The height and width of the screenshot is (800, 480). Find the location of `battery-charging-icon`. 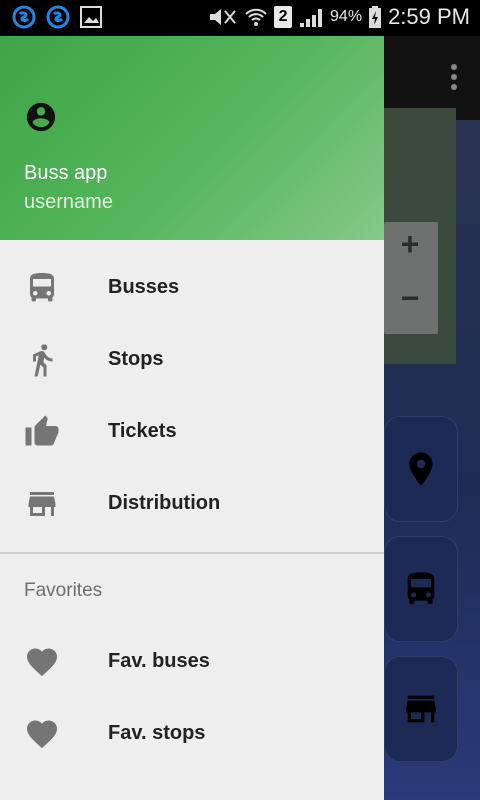

battery-charging-icon is located at coordinates (375, 17).